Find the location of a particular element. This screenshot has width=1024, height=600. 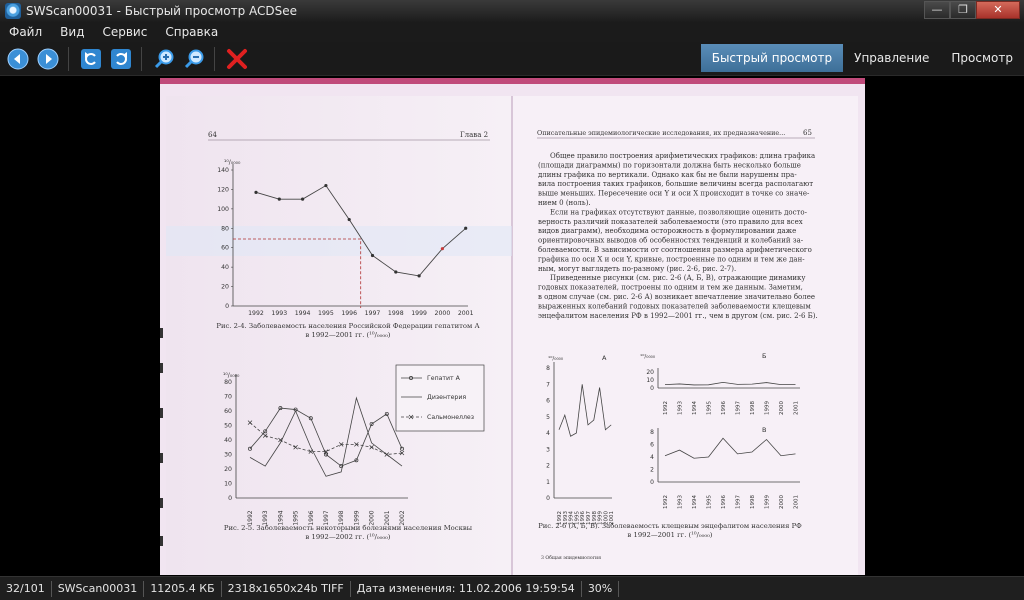

window-controls: — ❐ ✕ is located at coordinates (972, 10).